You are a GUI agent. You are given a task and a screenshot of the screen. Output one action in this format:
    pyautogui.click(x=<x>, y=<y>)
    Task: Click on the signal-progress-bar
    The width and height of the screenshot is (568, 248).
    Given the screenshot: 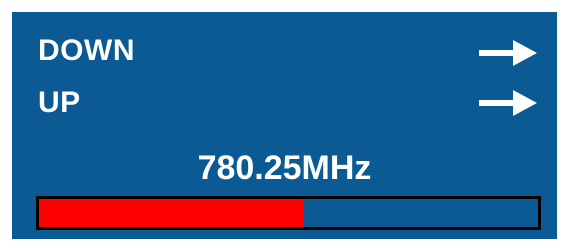 What is the action you would take?
    pyautogui.click(x=288, y=213)
    